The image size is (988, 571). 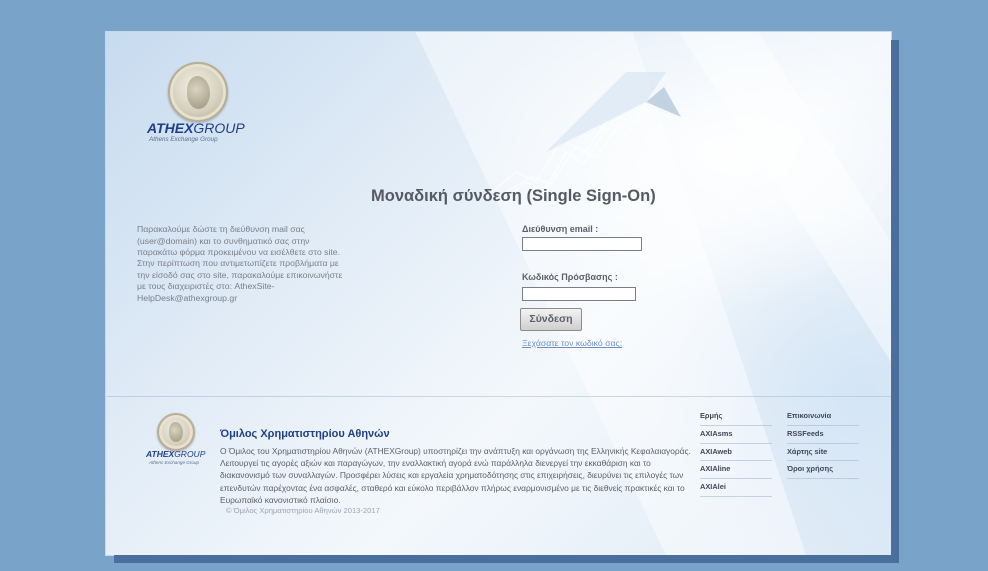 I want to click on footer-link-ermis: Ερμής, so click(x=736, y=417).